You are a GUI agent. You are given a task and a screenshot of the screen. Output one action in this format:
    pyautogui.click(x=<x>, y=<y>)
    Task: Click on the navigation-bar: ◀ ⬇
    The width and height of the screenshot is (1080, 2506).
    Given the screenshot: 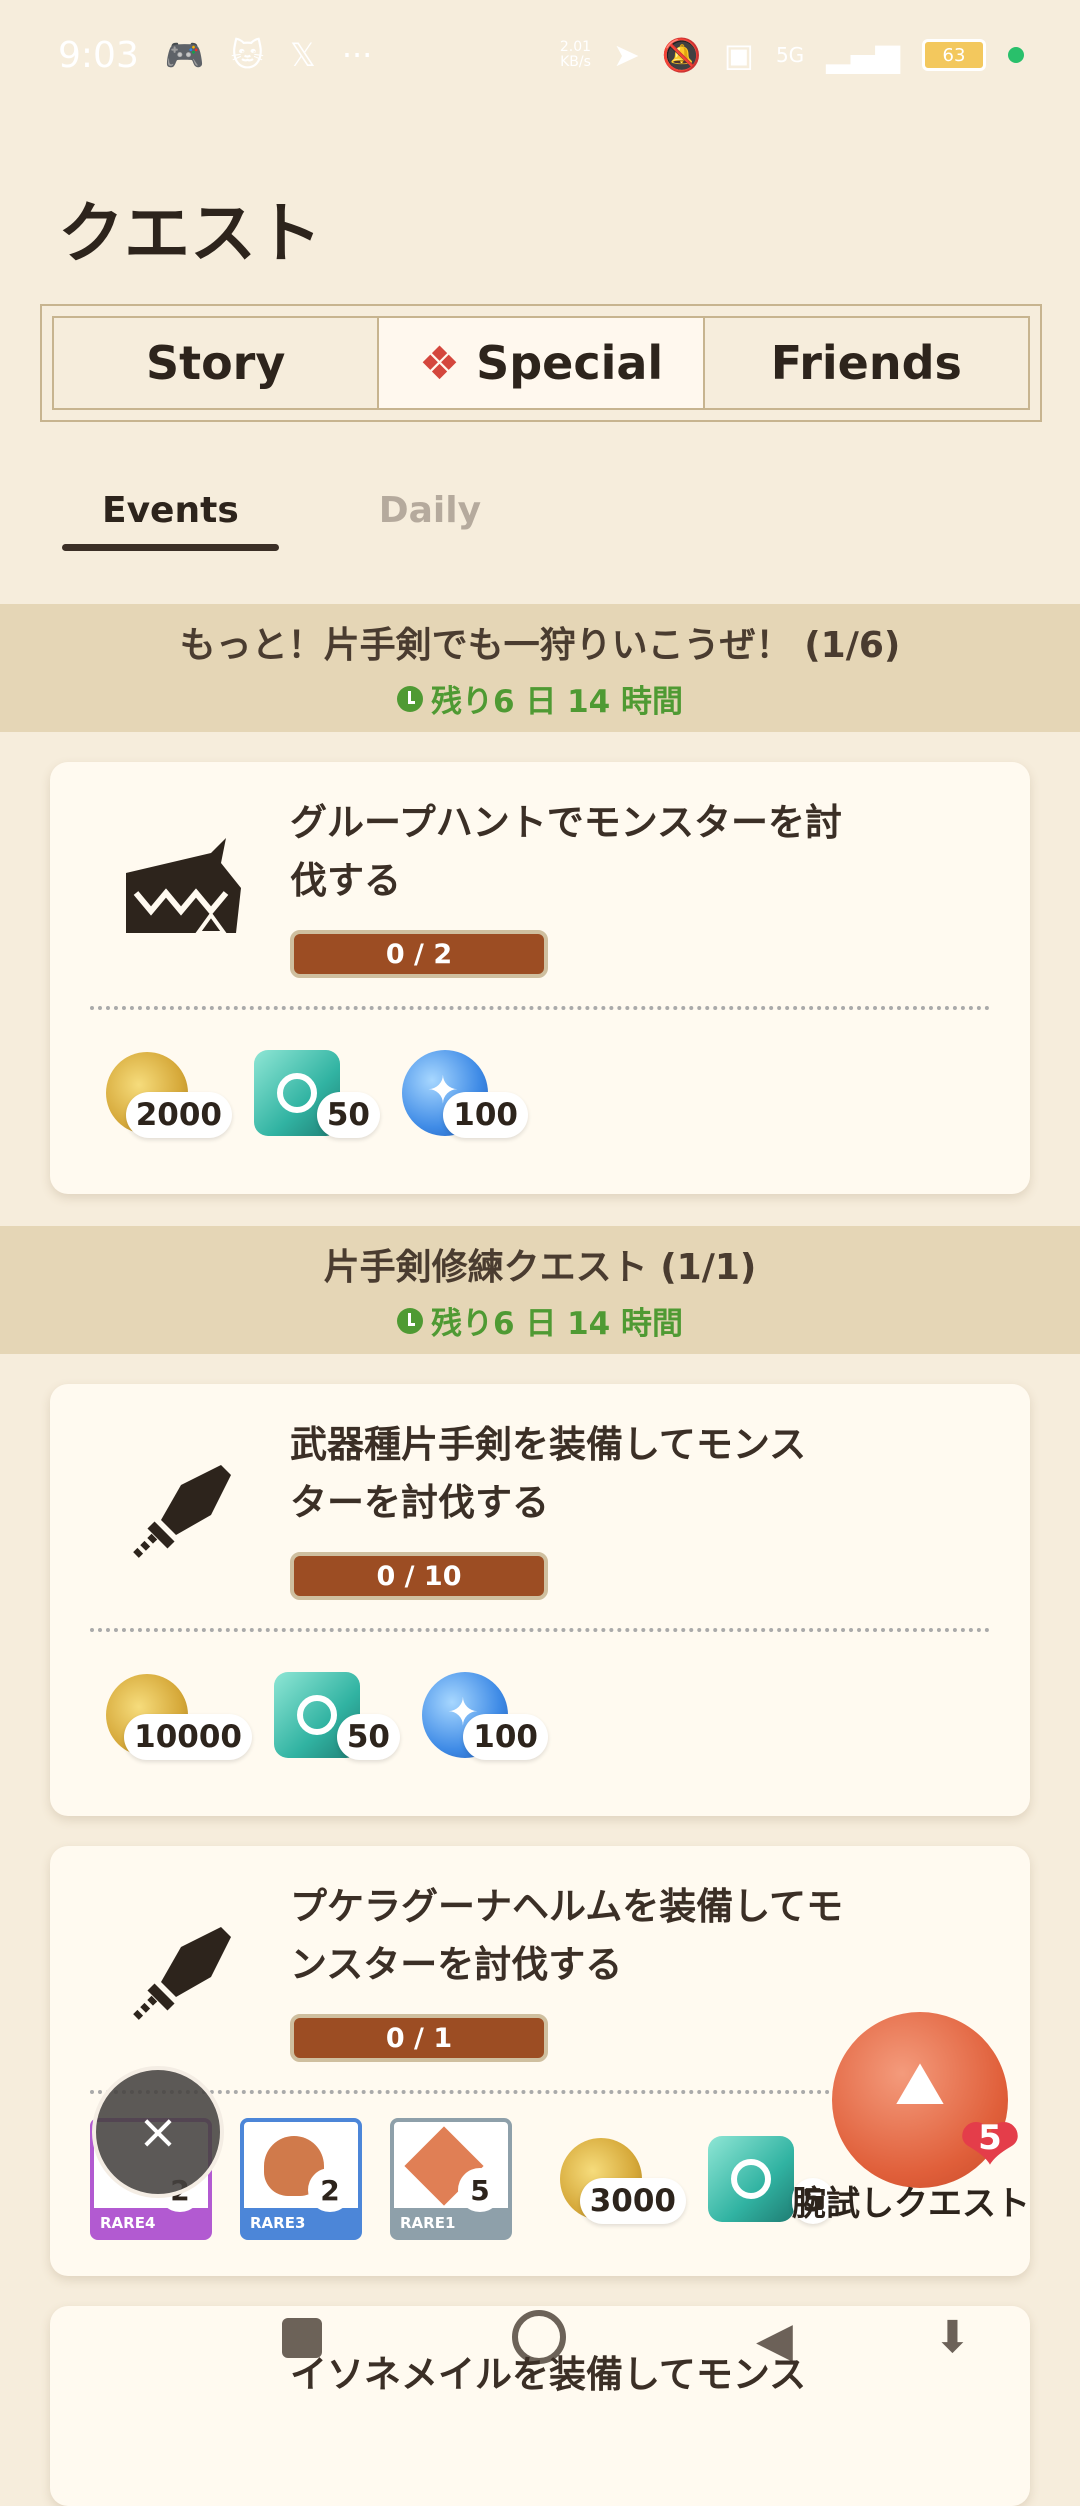 What is the action you would take?
    pyautogui.click(x=540, y=2340)
    